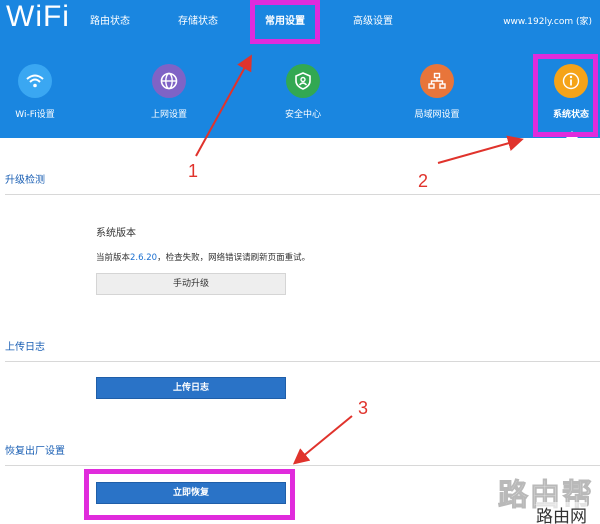 This screenshot has height=524, width=600. Describe the element at coordinates (191, 493) in the screenshot. I see `restore-now-button: 立即恢复` at that location.